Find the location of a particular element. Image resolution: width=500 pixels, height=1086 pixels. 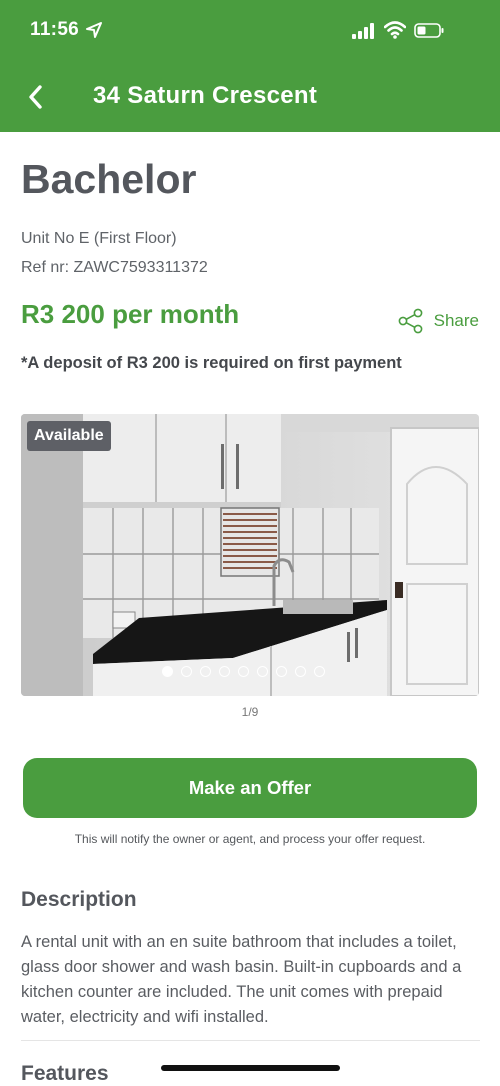

unit-number: Unit No E (First Floor) is located at coordinates (99, 238).